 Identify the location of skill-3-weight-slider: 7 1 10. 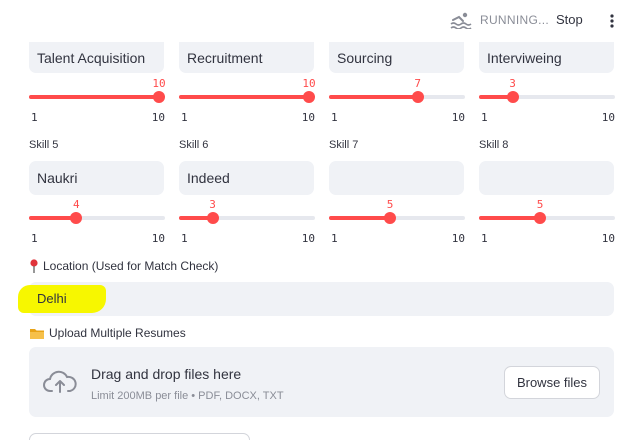
(397, 102).